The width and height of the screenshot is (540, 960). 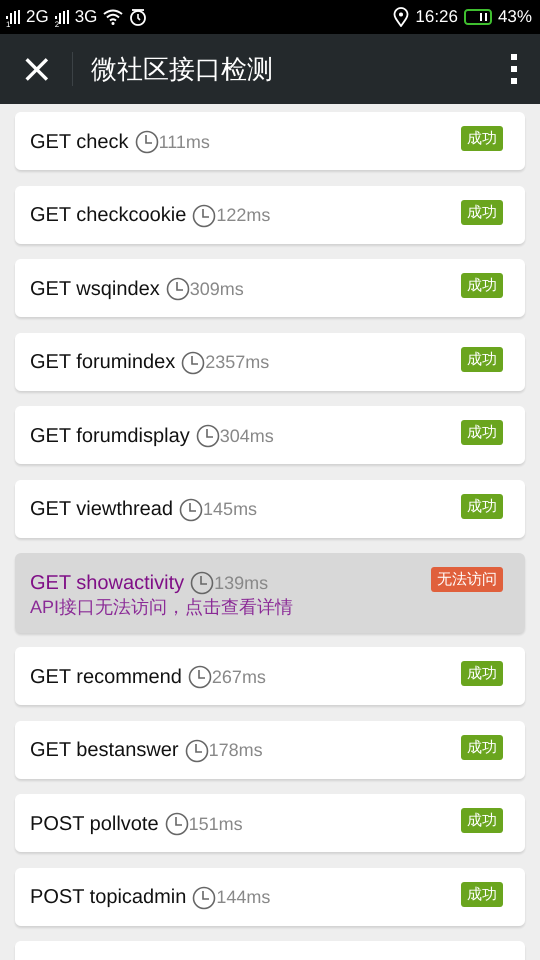 What do you see at coordinates (478, 17) in the screenshot?
I see `battery-icon` at bounding box center [478, 17].